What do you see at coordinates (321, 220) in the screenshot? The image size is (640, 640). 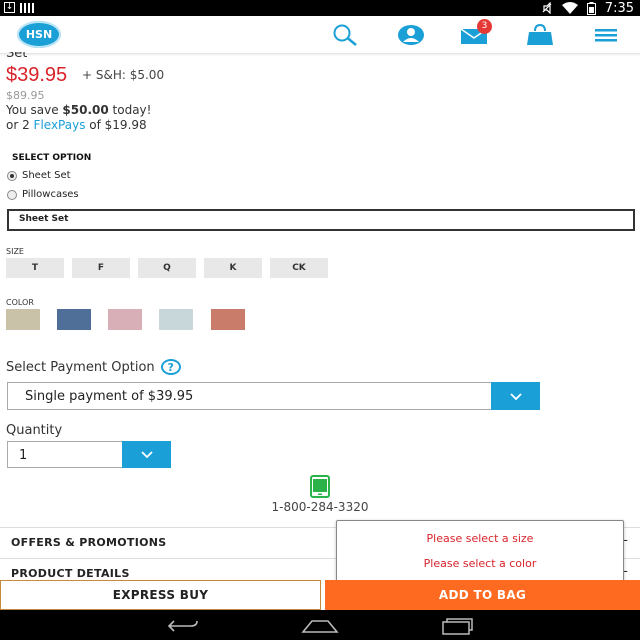 I see `selected-option-display: Sheet Set` at bounding box center [321, 220].